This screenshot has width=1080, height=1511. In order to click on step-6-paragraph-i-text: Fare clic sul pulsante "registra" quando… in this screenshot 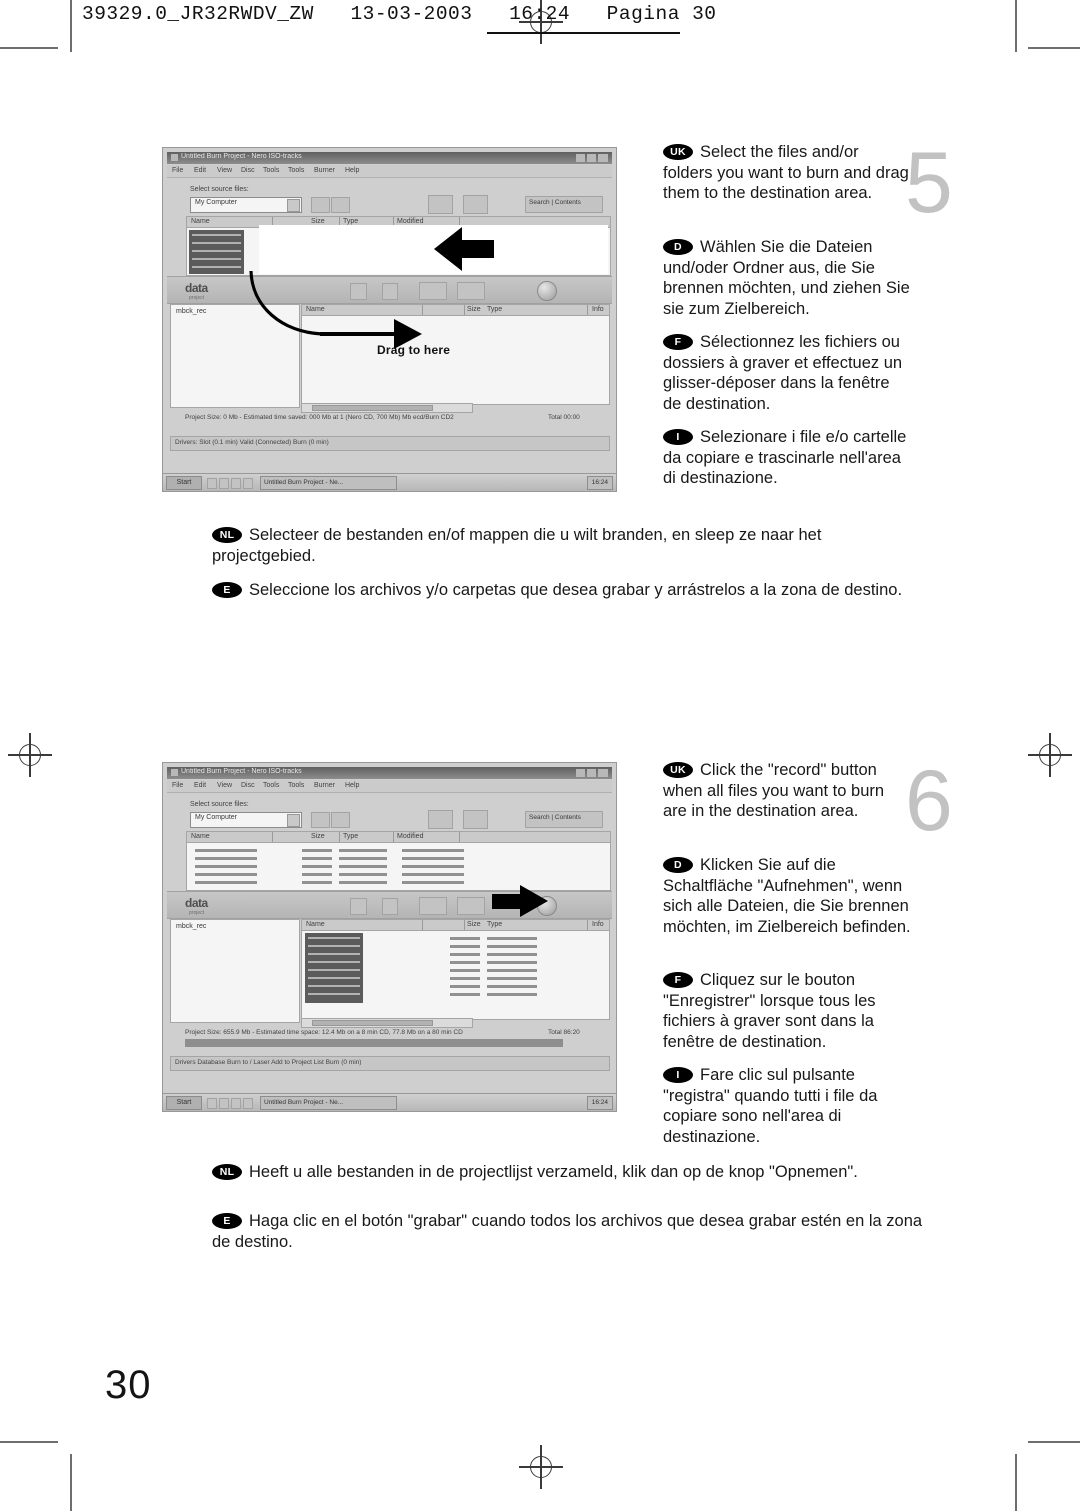, I will do `click(770, 1106)`.